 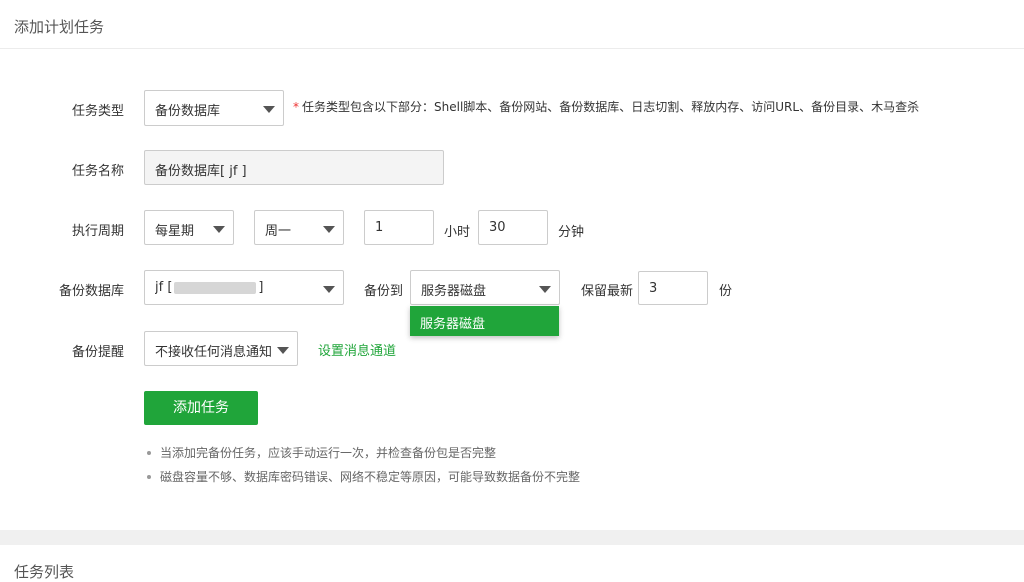 What do you see at coordinates (370, 477) in the screenshot?
I see `note-text: 磁盘容量不够、数据库密码错误、网络不稳定等原因，可能导致数据备份不完整` at bounding box center [370, 477].